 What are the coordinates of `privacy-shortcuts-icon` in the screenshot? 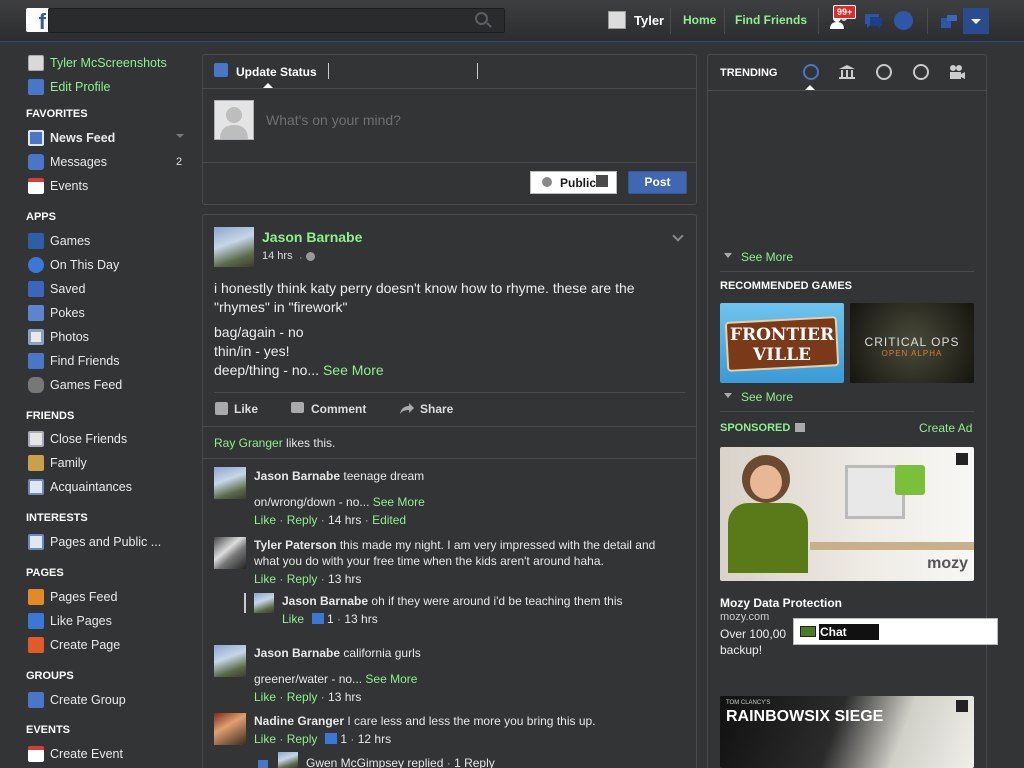 It's located at (949, 21).